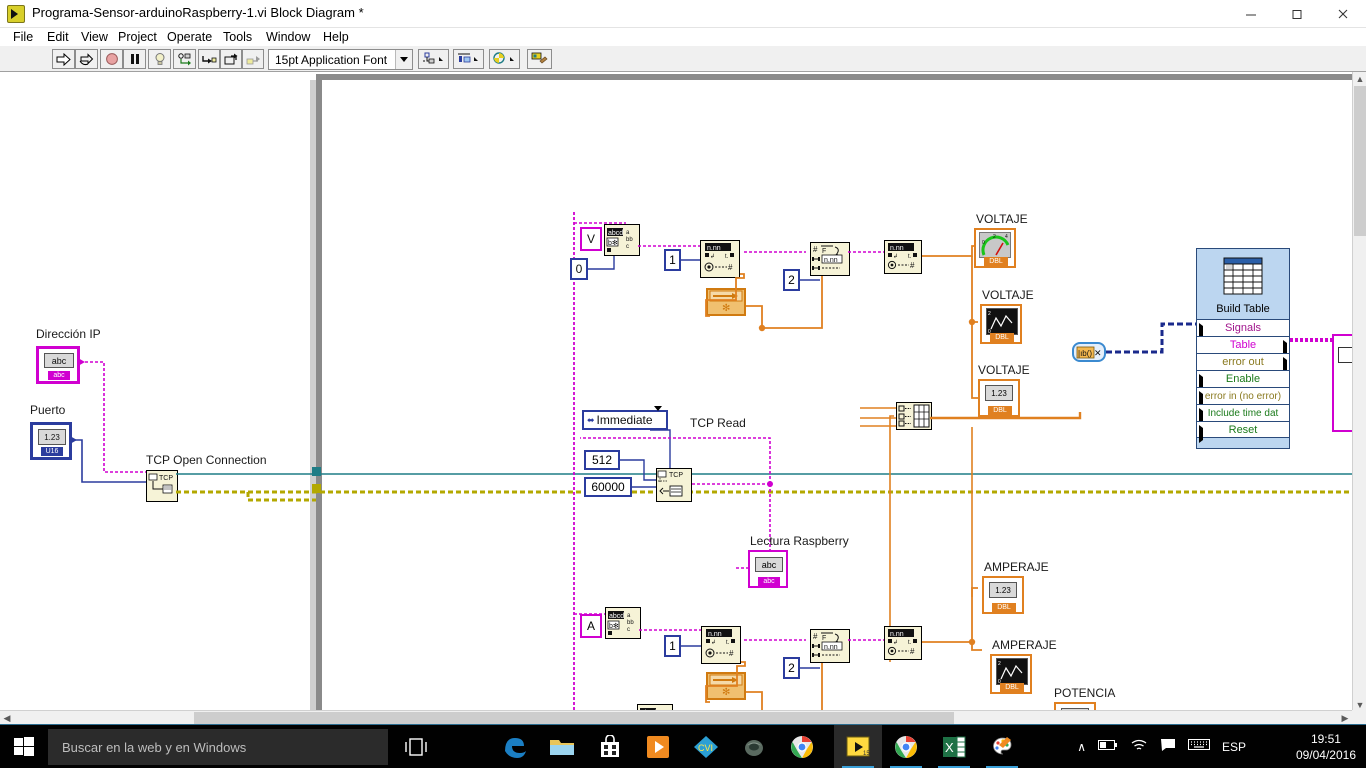 The width and height of the screenshot is (1366, 768). I want to click on express-row-signals: Signals, so click(1243, 330).